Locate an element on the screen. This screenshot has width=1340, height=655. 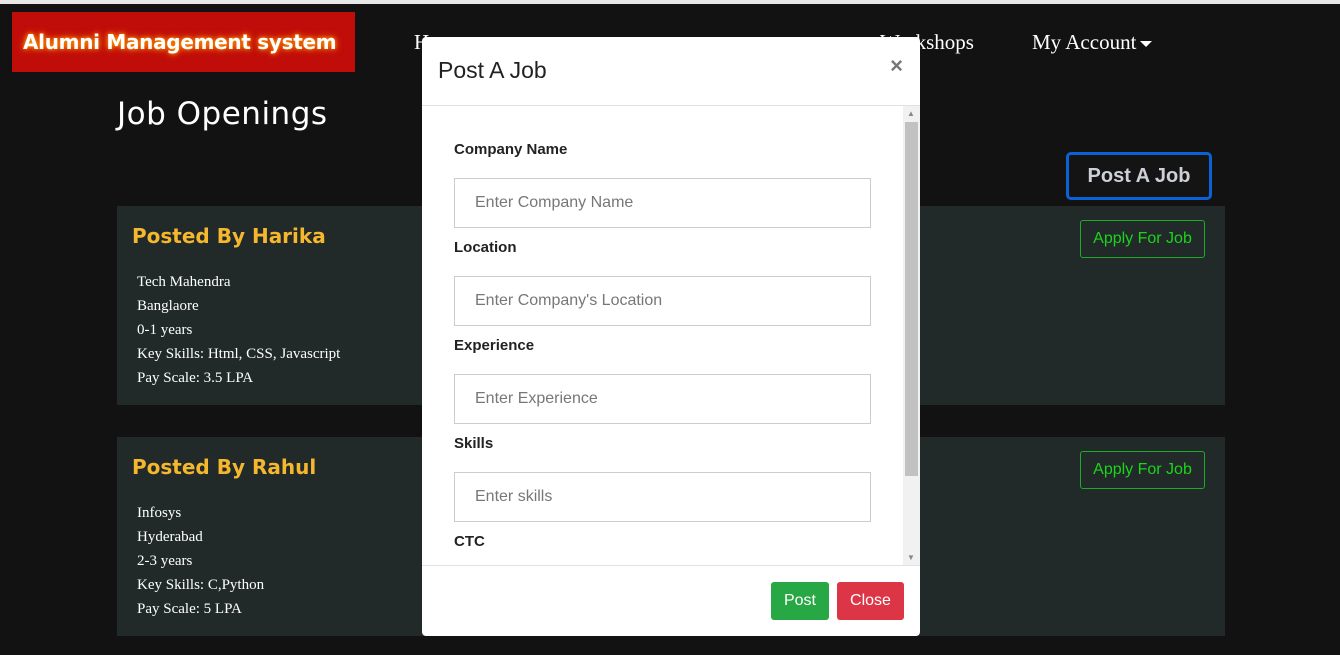
modal-footer: Post Close is located at coordinates (671, 600).